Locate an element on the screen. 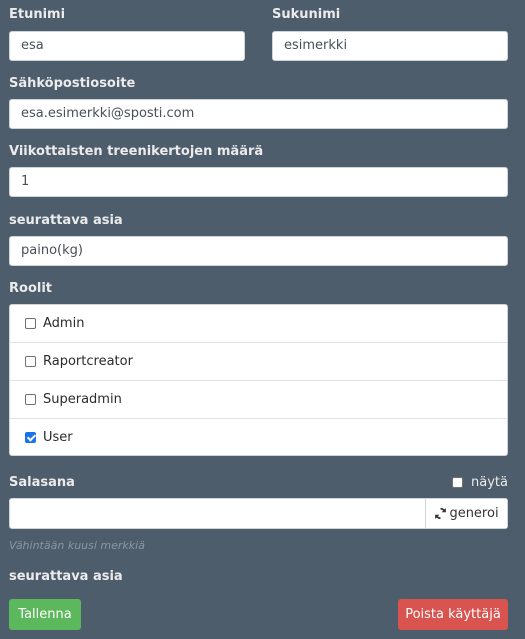 Image resolution: width=525 pixels, height=639 pixels. password-label: Salasana is located at coordinates (42, 482).